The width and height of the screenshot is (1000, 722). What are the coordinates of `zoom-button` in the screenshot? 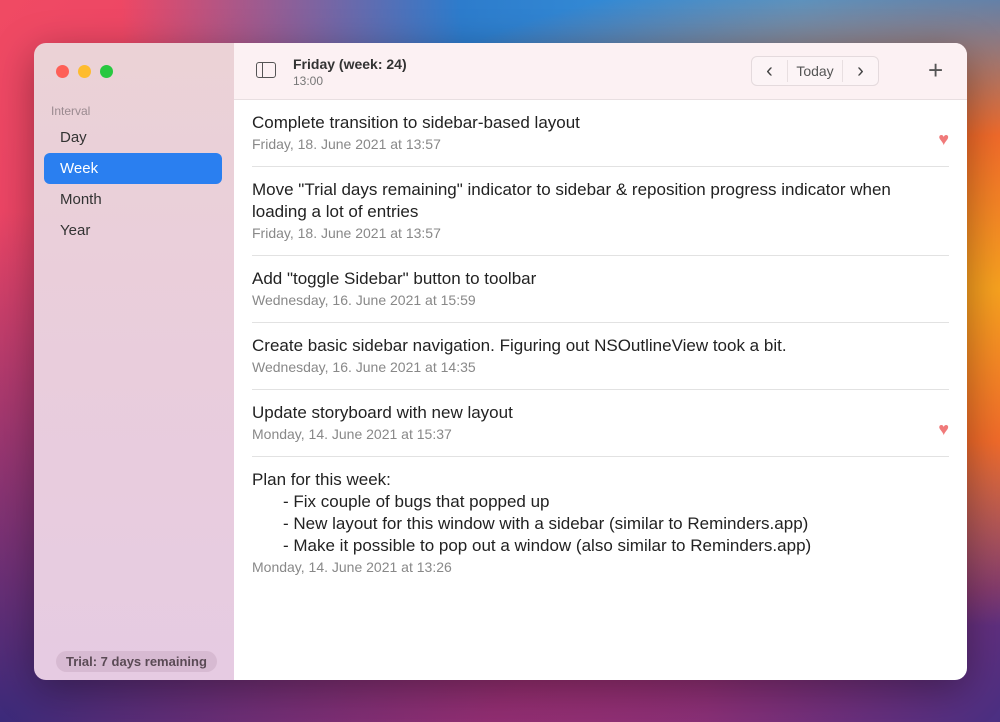 It's located at (106, 71).